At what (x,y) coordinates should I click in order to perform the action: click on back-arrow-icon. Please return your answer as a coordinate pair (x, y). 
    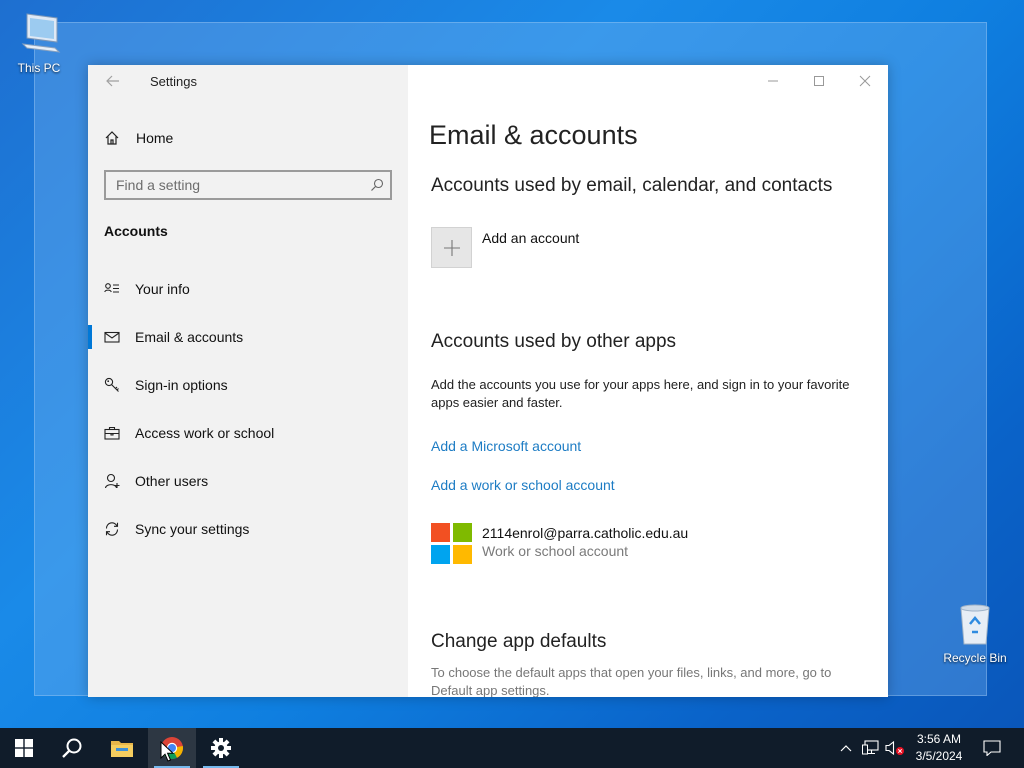
    Looking at the image, I should click on (112, 81).